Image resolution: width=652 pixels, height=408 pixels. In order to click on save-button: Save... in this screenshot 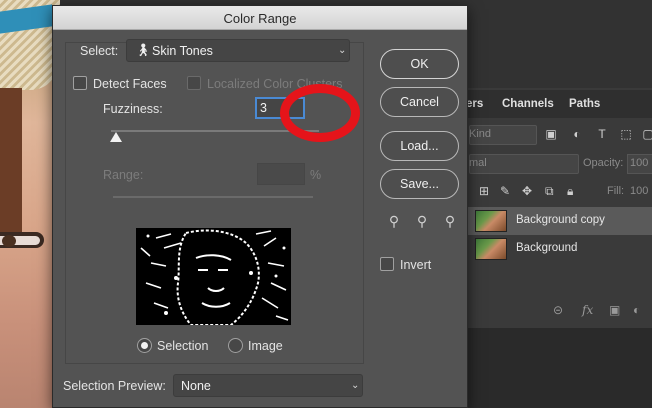, I will do `click(419, 184)`.